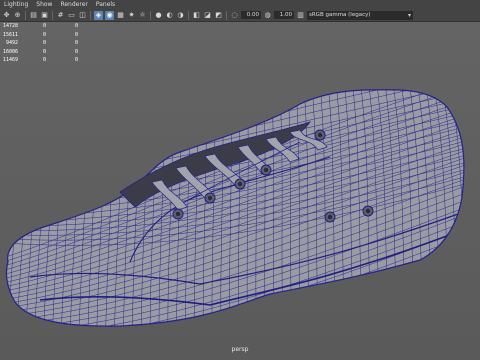 Image resolution: width=480 pixels, height=360 pixels. I want to click on smooth-shade-icon: ◉, so click(109, 15).